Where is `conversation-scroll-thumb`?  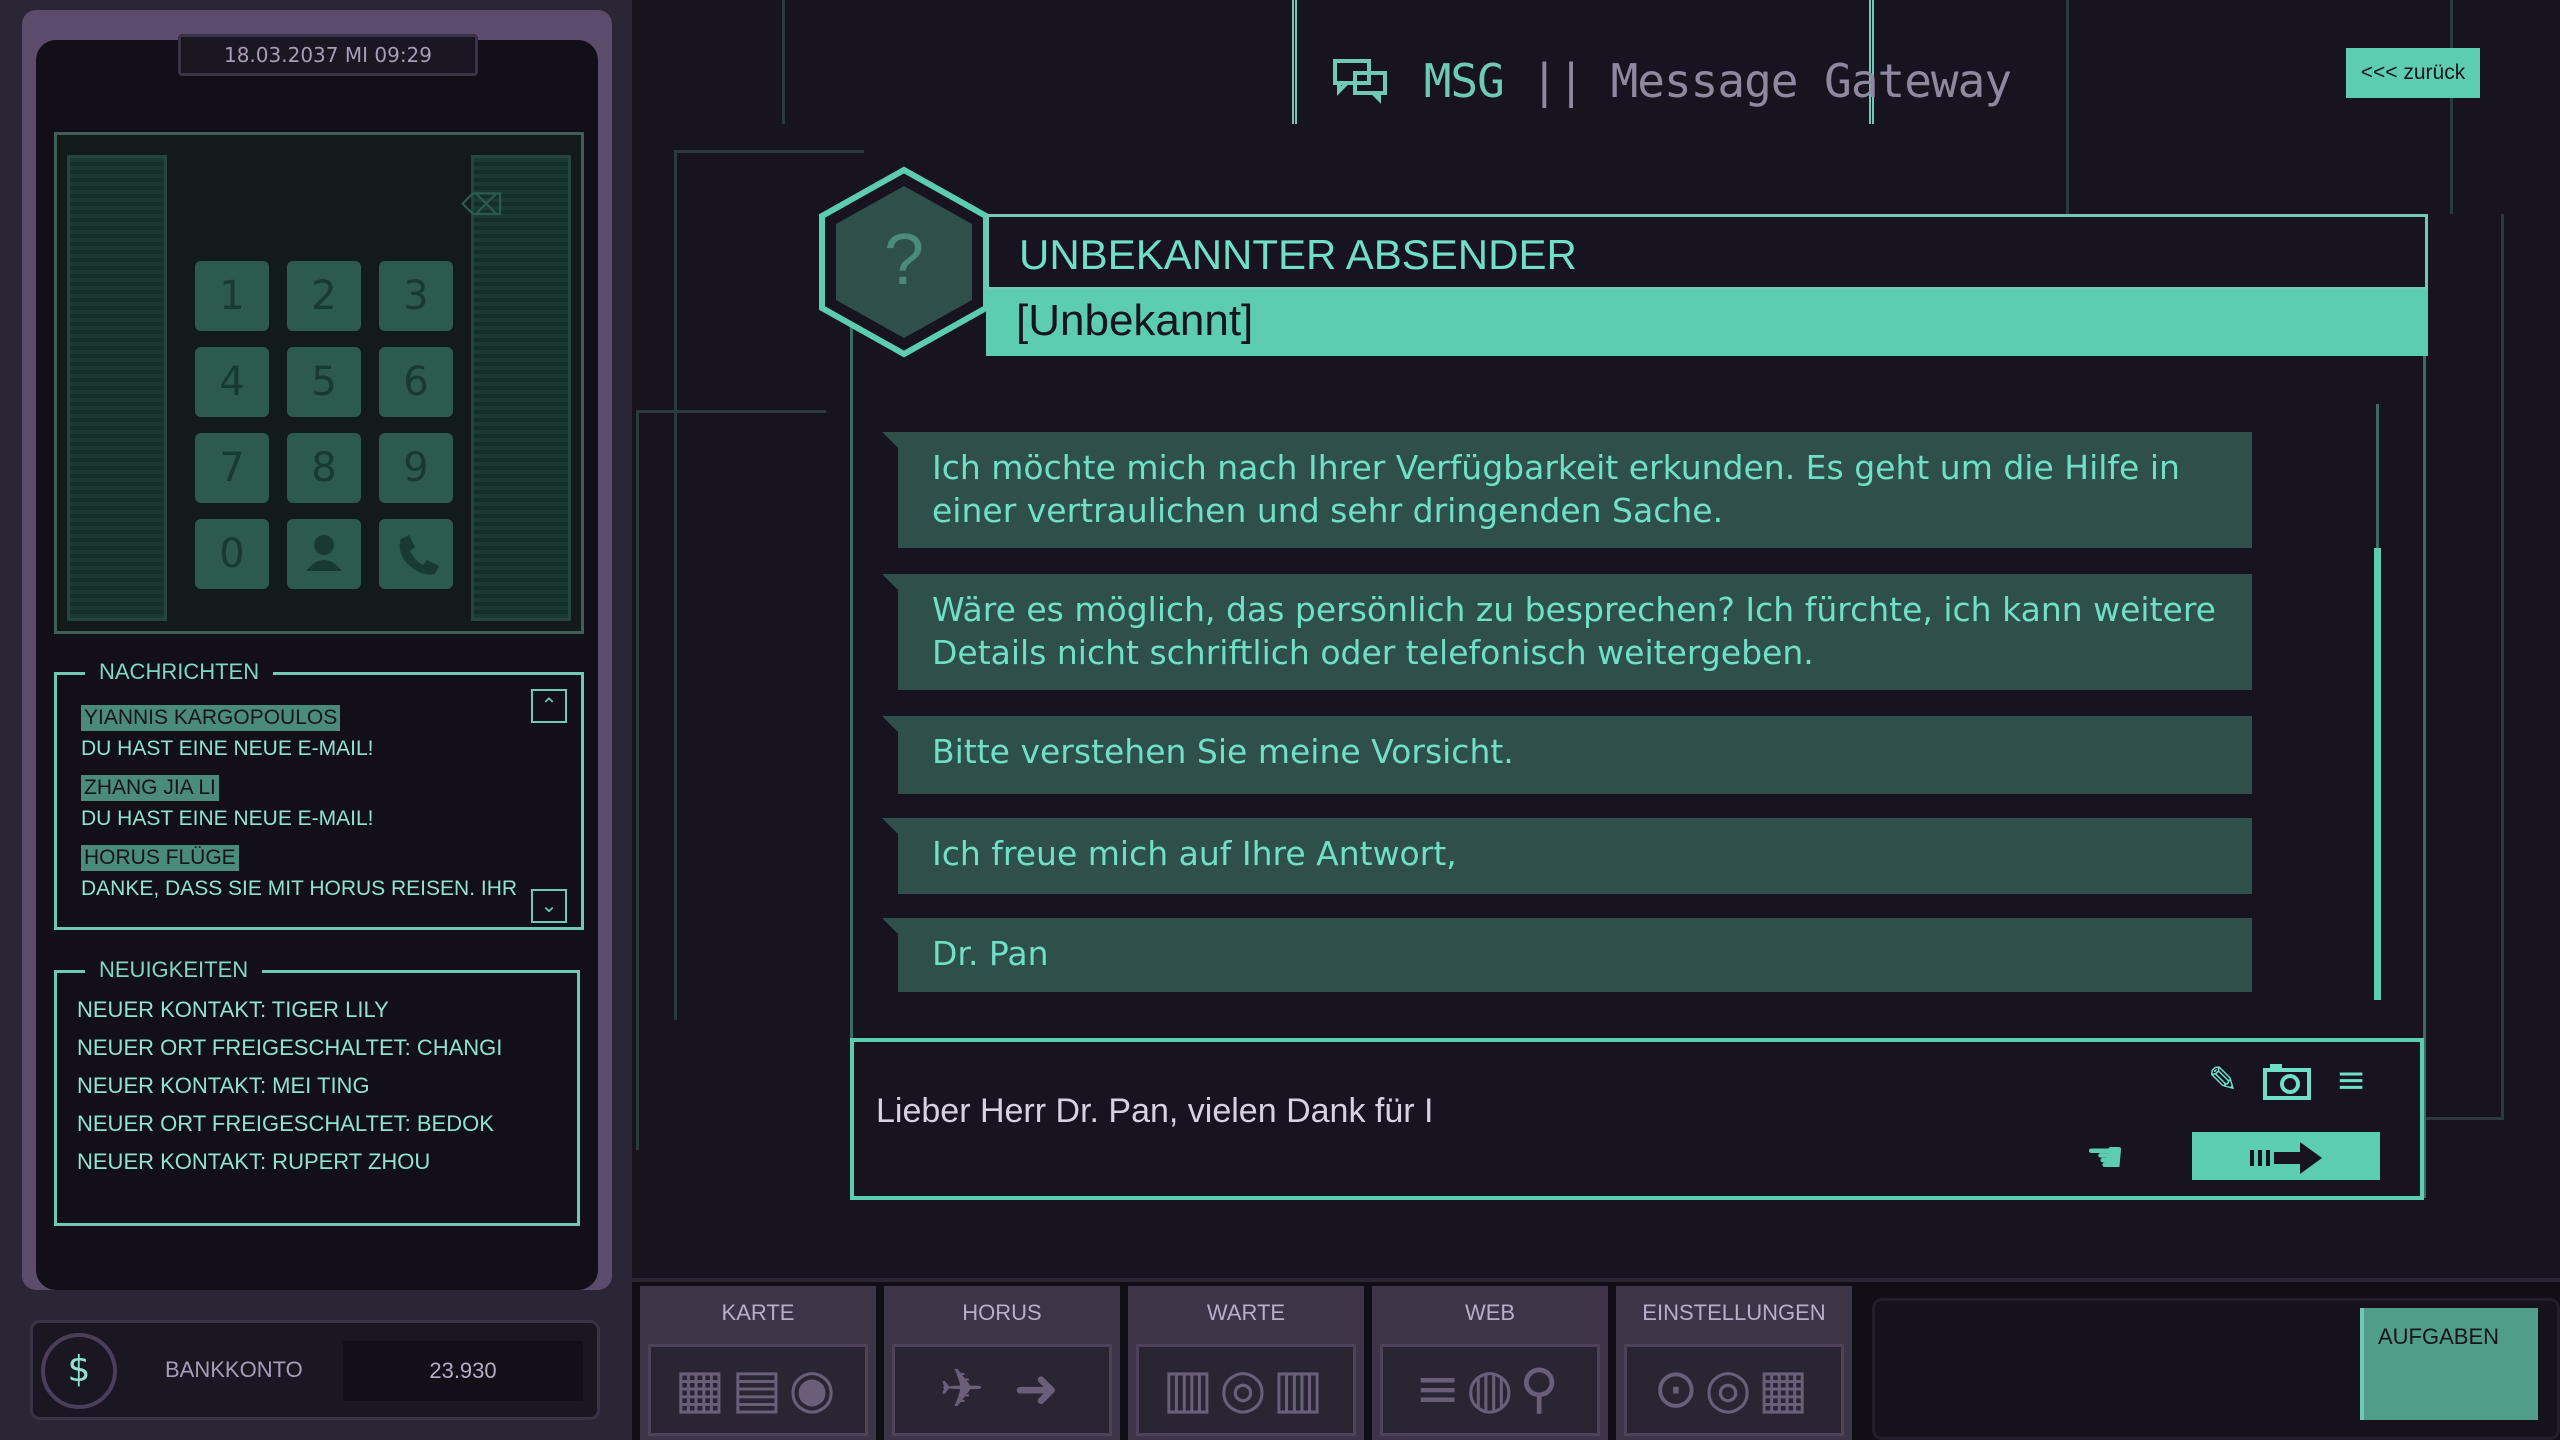
conversation-scroll-thumb is located at coordinates (2377, 774).